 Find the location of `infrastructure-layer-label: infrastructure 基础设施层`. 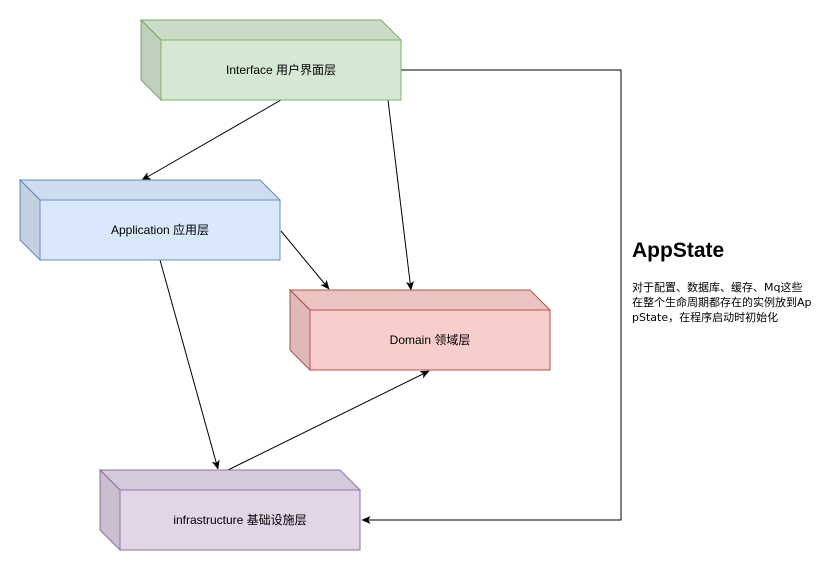

infrastructure-layer-label: infrastructure 基础设施层 is located at coordinates (239, 520).